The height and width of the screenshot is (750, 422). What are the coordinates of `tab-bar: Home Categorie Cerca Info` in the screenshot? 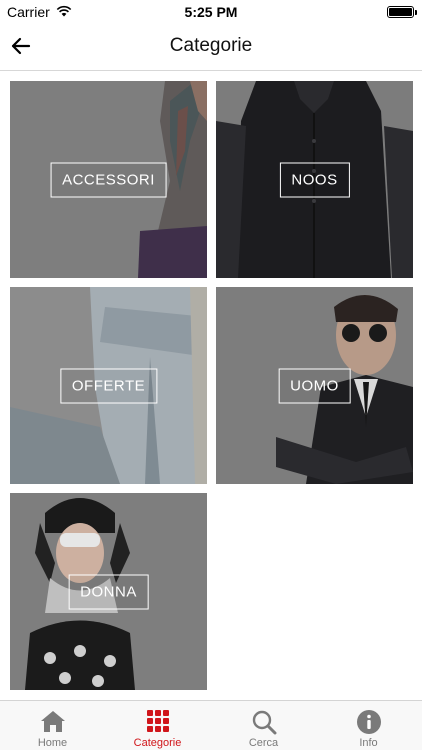 It's located at (211, 725).